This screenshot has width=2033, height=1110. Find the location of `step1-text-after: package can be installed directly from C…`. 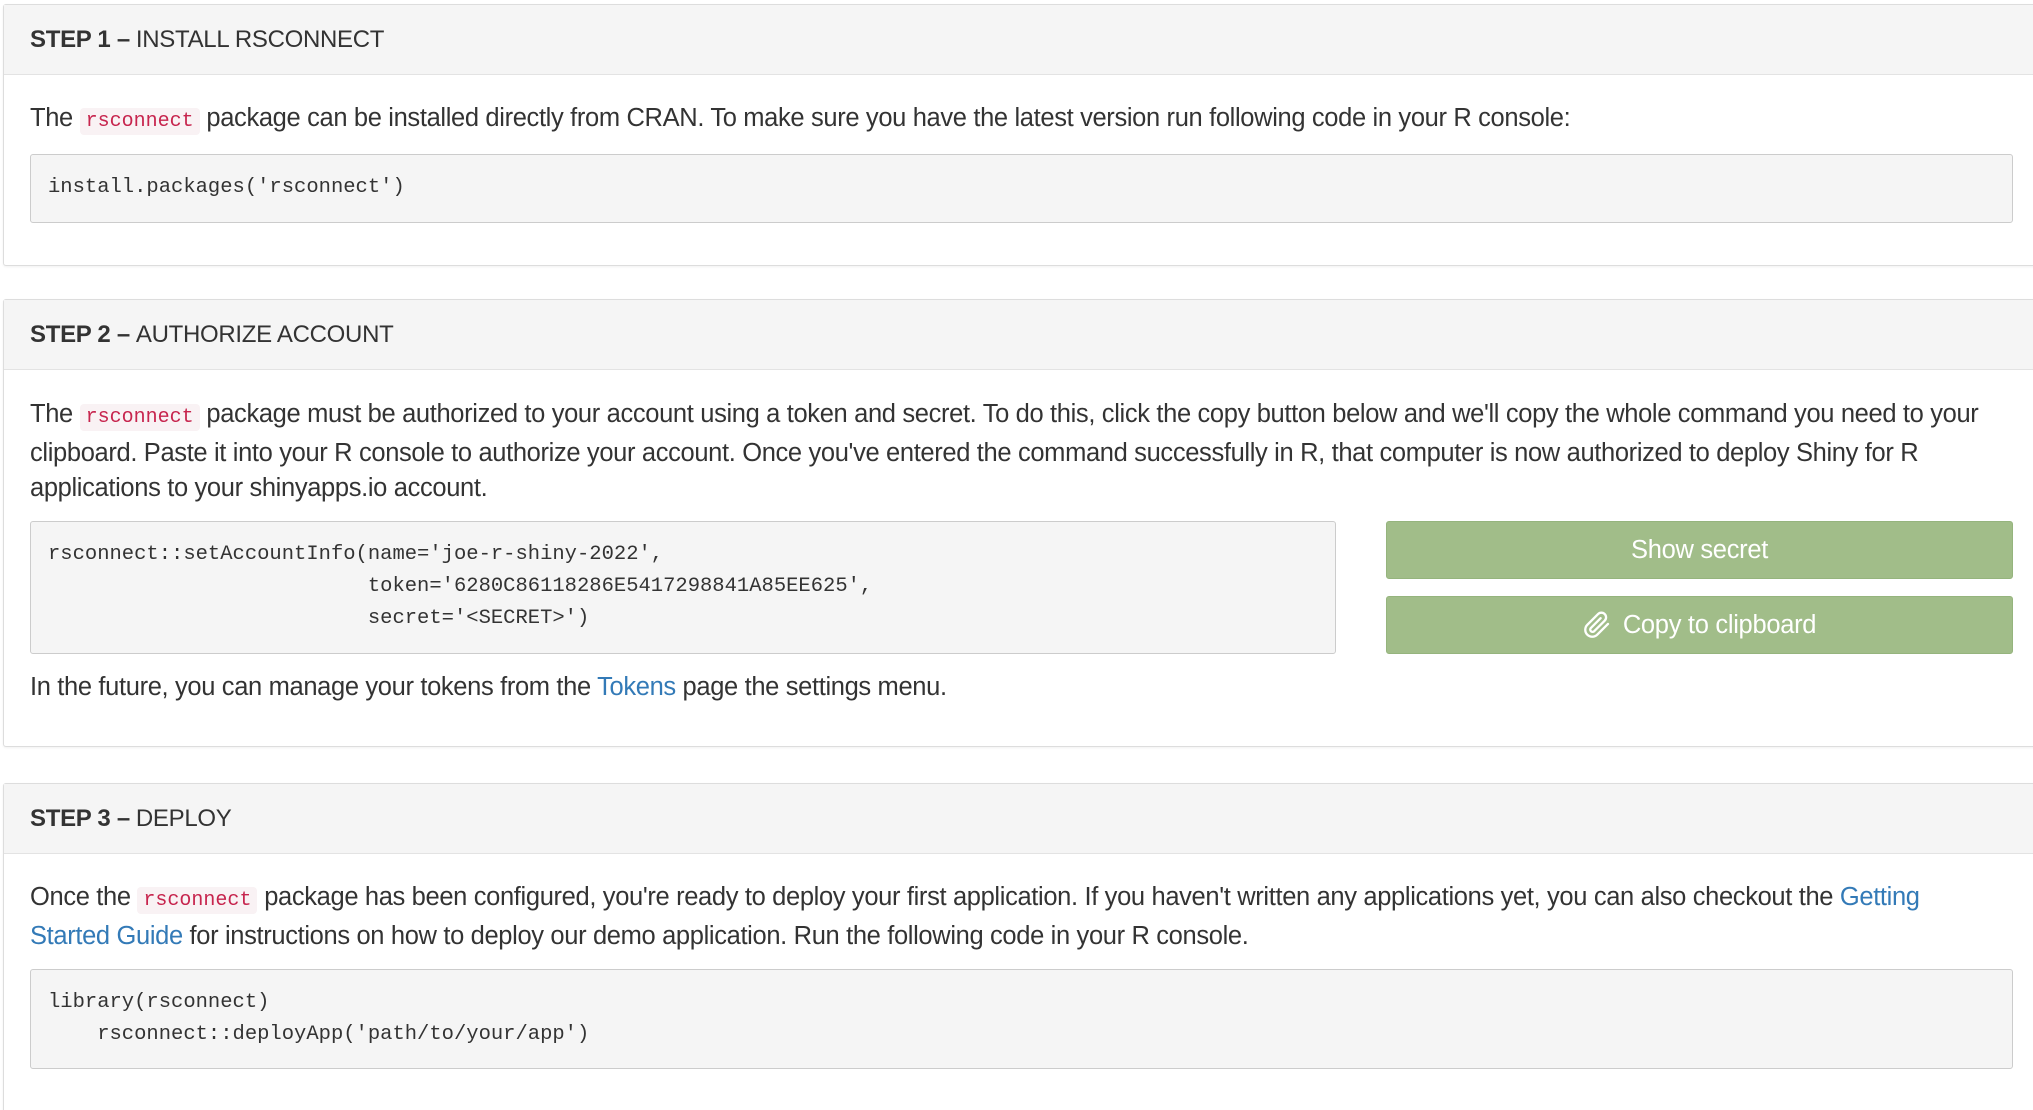

step1-text-after: package can be installed directly from C… is located at coordinates (885, 118).